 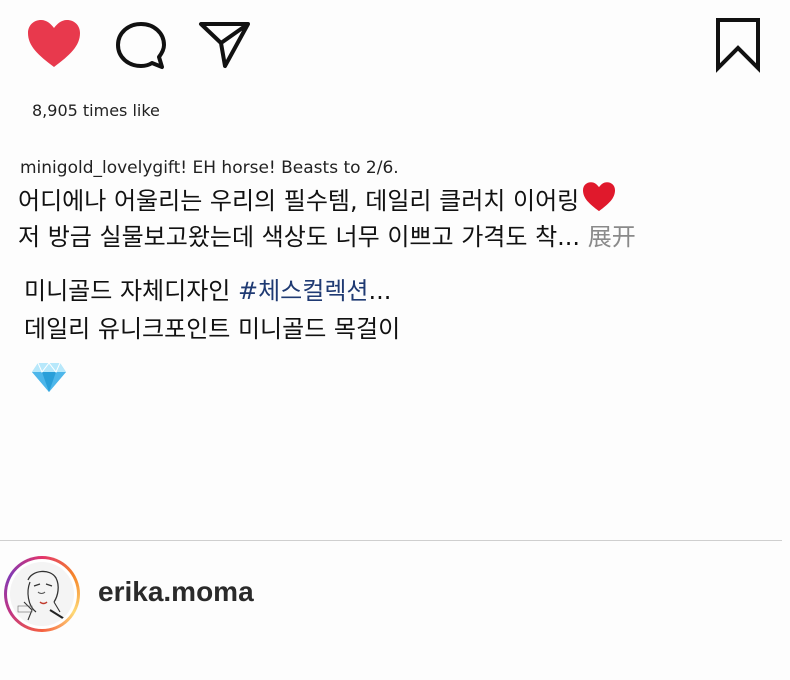 What do you see at coordinates (303, 291) in the screenshot?
I see `hashtag-link: #체스컬렉션` at bounding box center [303, 291].